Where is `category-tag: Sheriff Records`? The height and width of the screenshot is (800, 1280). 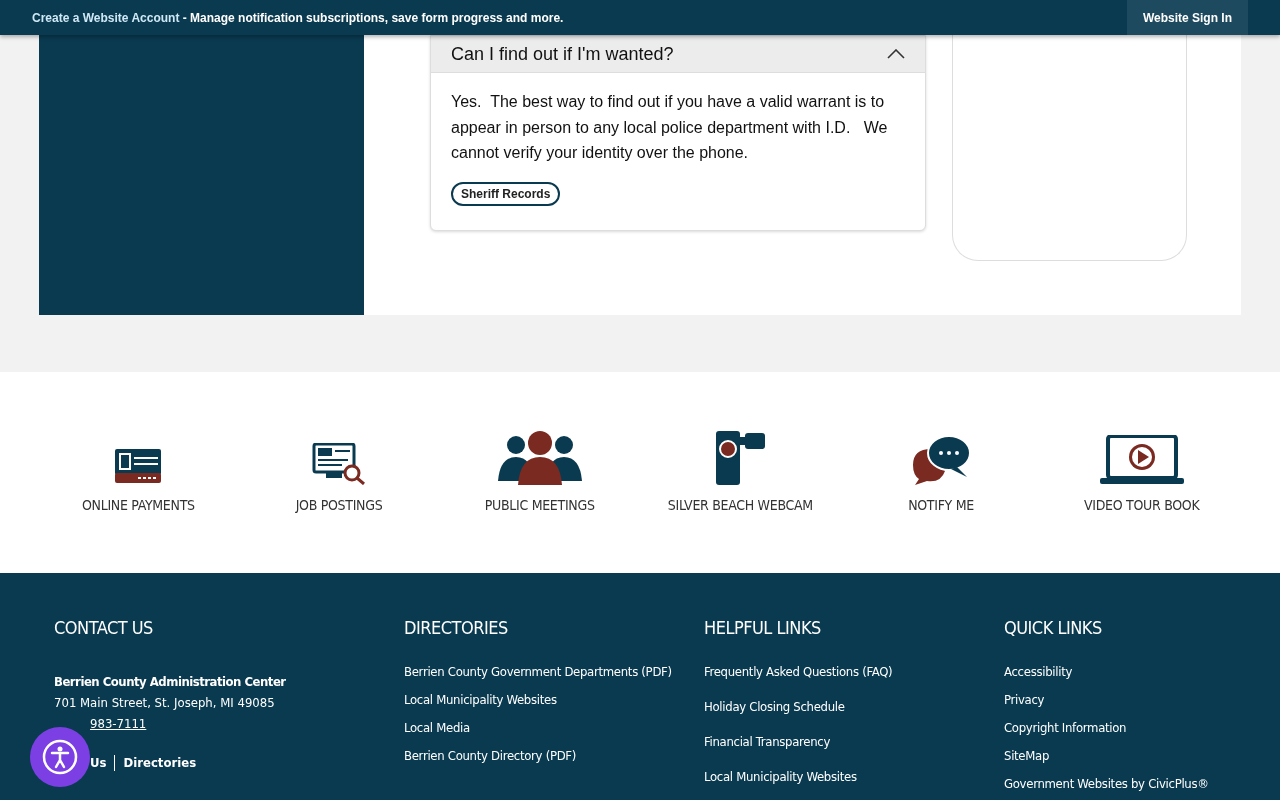
category-tag: Sheriff Records is located at coordinates (506, 193).